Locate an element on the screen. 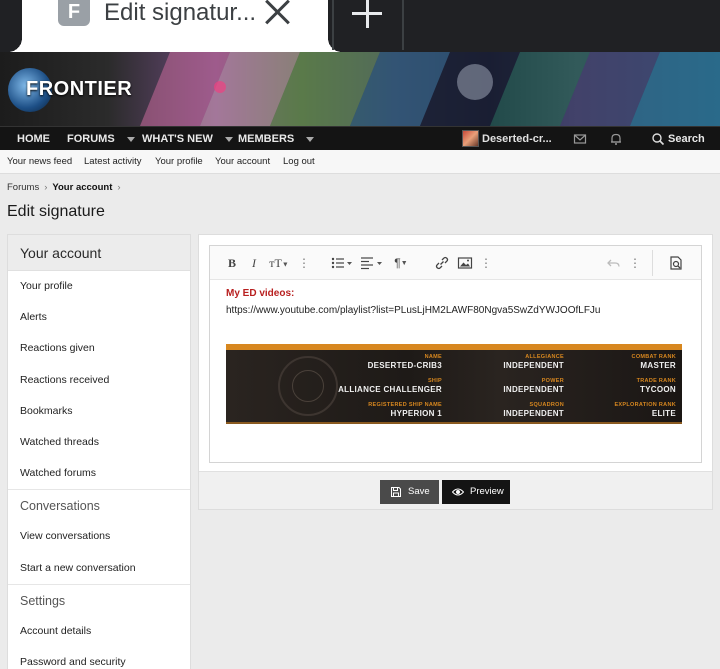 The width and height of the screenshot is (720, 669). paragraph-icon: ¶▼ is located at coordinates (401, 263).